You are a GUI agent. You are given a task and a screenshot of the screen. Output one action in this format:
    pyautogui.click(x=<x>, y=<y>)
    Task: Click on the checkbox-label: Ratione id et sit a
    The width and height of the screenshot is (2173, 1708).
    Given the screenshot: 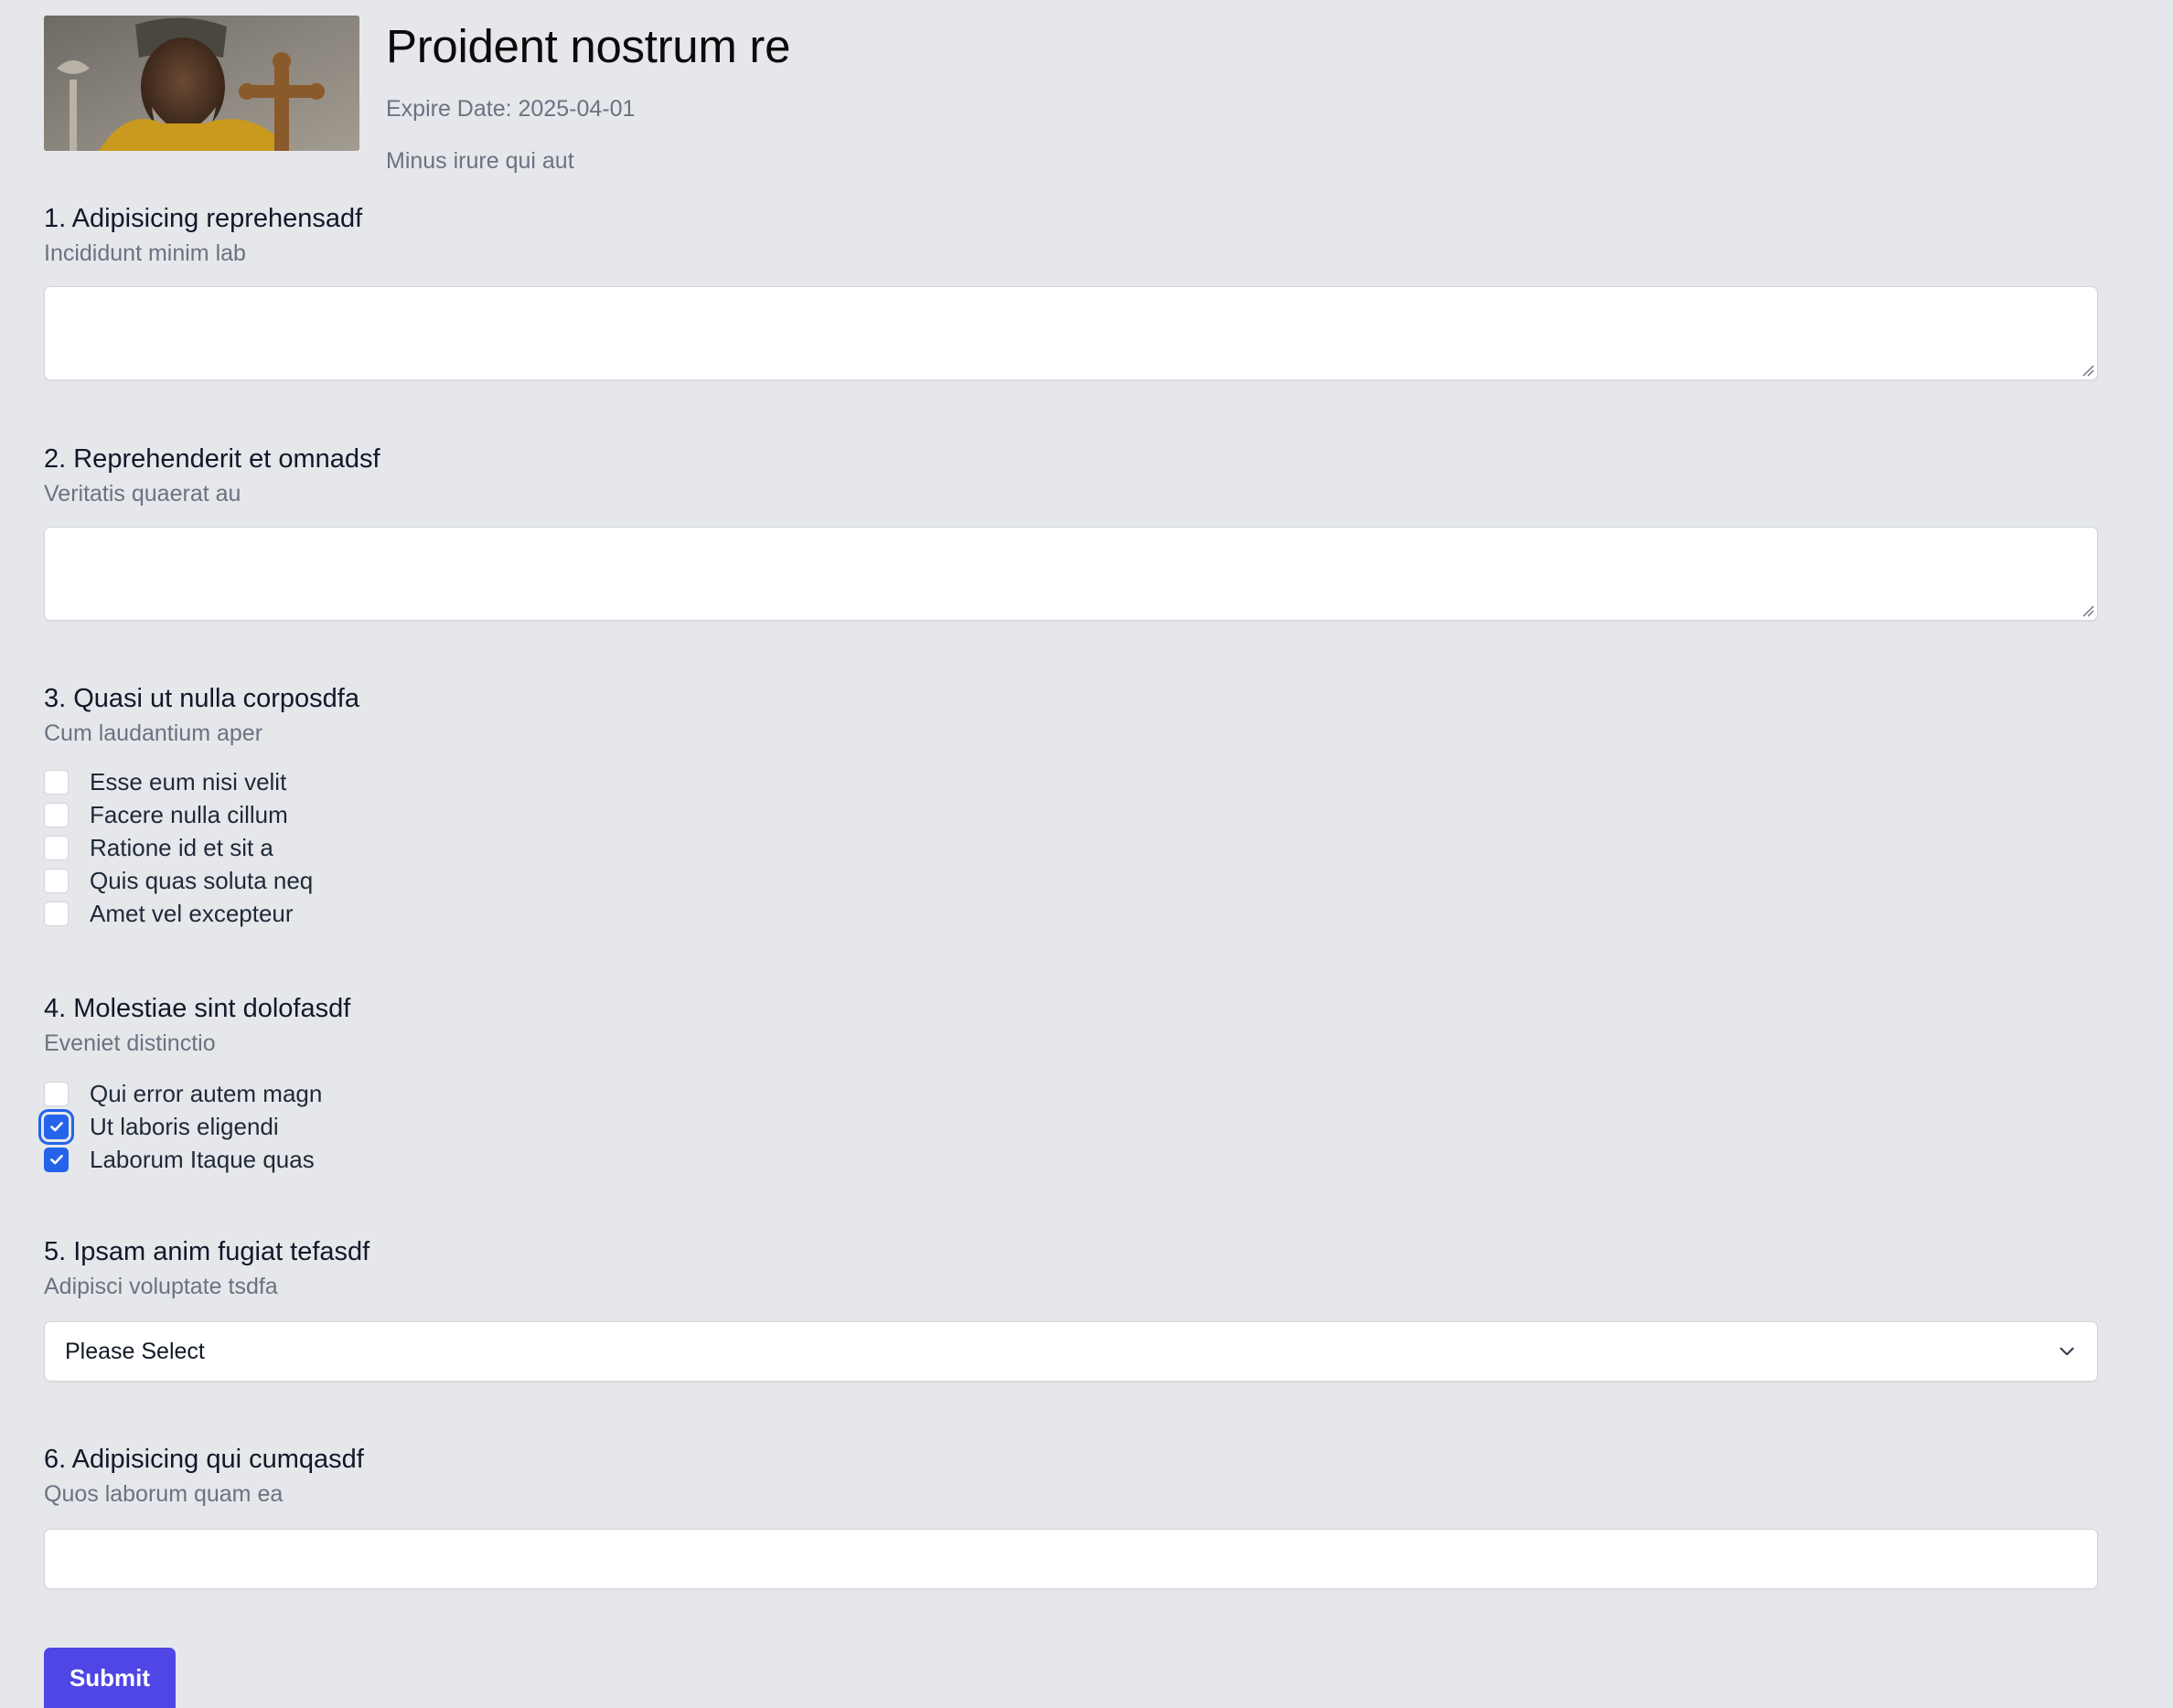 What is the action you would take?
    pyautogui.click(x=181, y=848)
    